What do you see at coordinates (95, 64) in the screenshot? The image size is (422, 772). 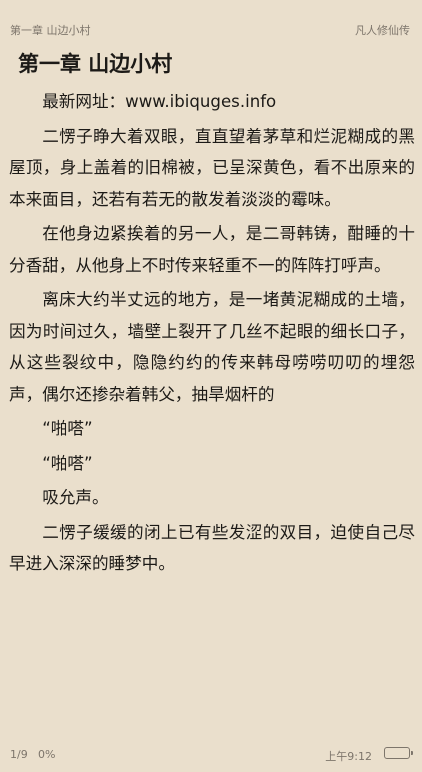 I see `chapter-title: 第一章 山边小村` at bounding box center [95, 64].